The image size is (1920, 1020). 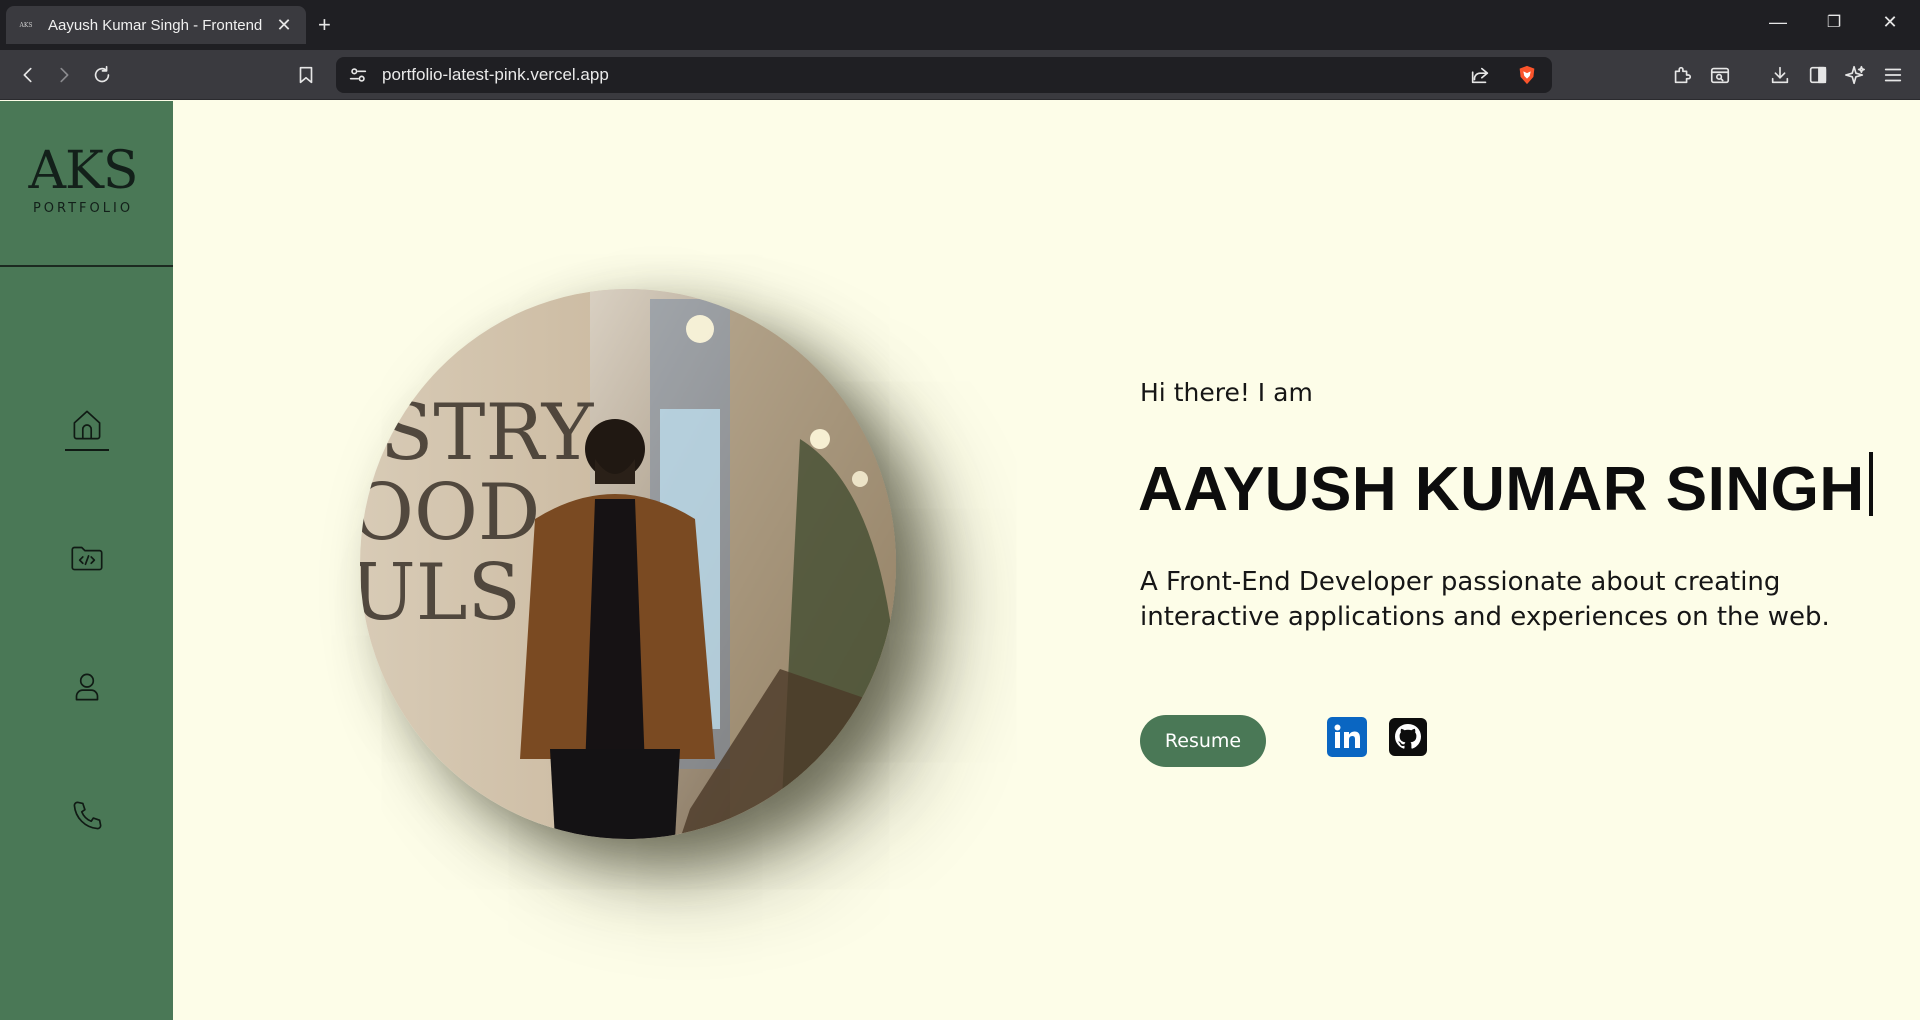 What do you see at coordinates (64, 75) in the screenshot?
I see `forward-icon` at bounding box center [64, 75].